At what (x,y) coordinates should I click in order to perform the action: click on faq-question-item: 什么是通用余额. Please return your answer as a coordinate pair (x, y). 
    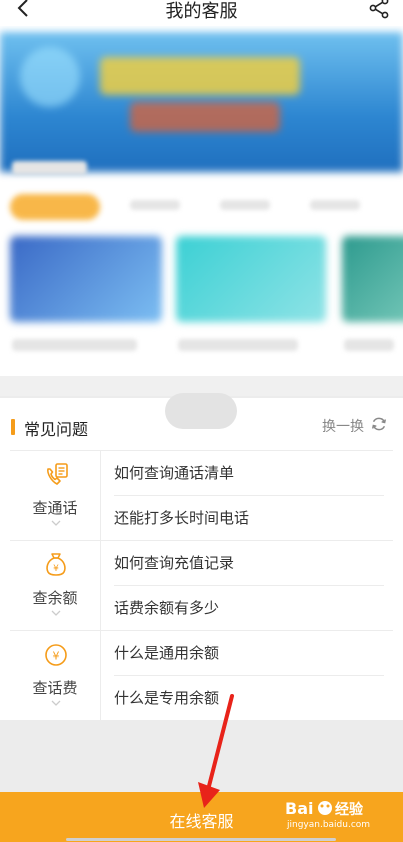
    Looking at the image, I should click on (249, 653).